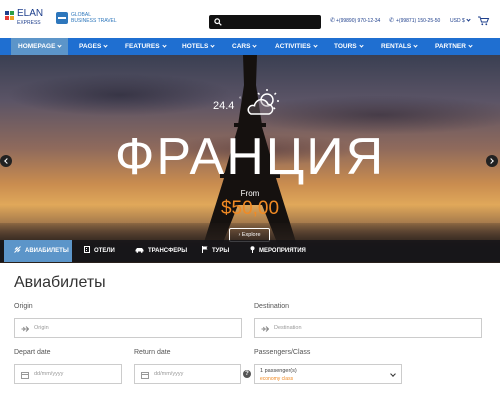  I want to click on hero-title: ФРАНЦИЯ, so click(250, 157).